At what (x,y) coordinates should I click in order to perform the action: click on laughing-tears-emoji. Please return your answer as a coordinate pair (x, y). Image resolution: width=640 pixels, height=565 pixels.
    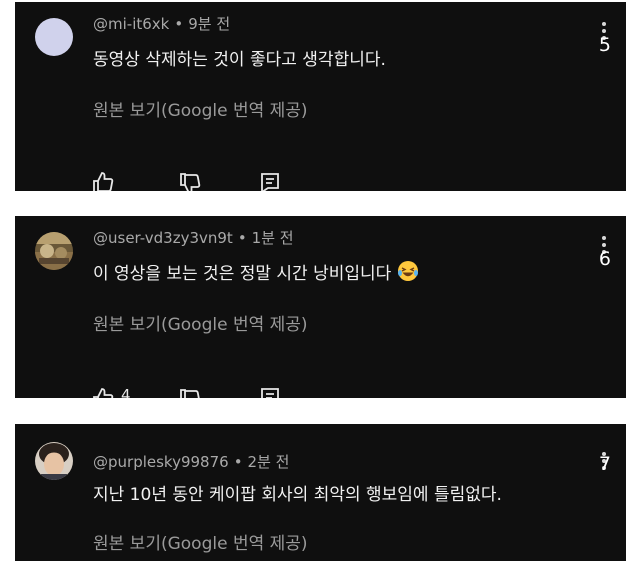
    Looking at the image, I should click on (408, 271).